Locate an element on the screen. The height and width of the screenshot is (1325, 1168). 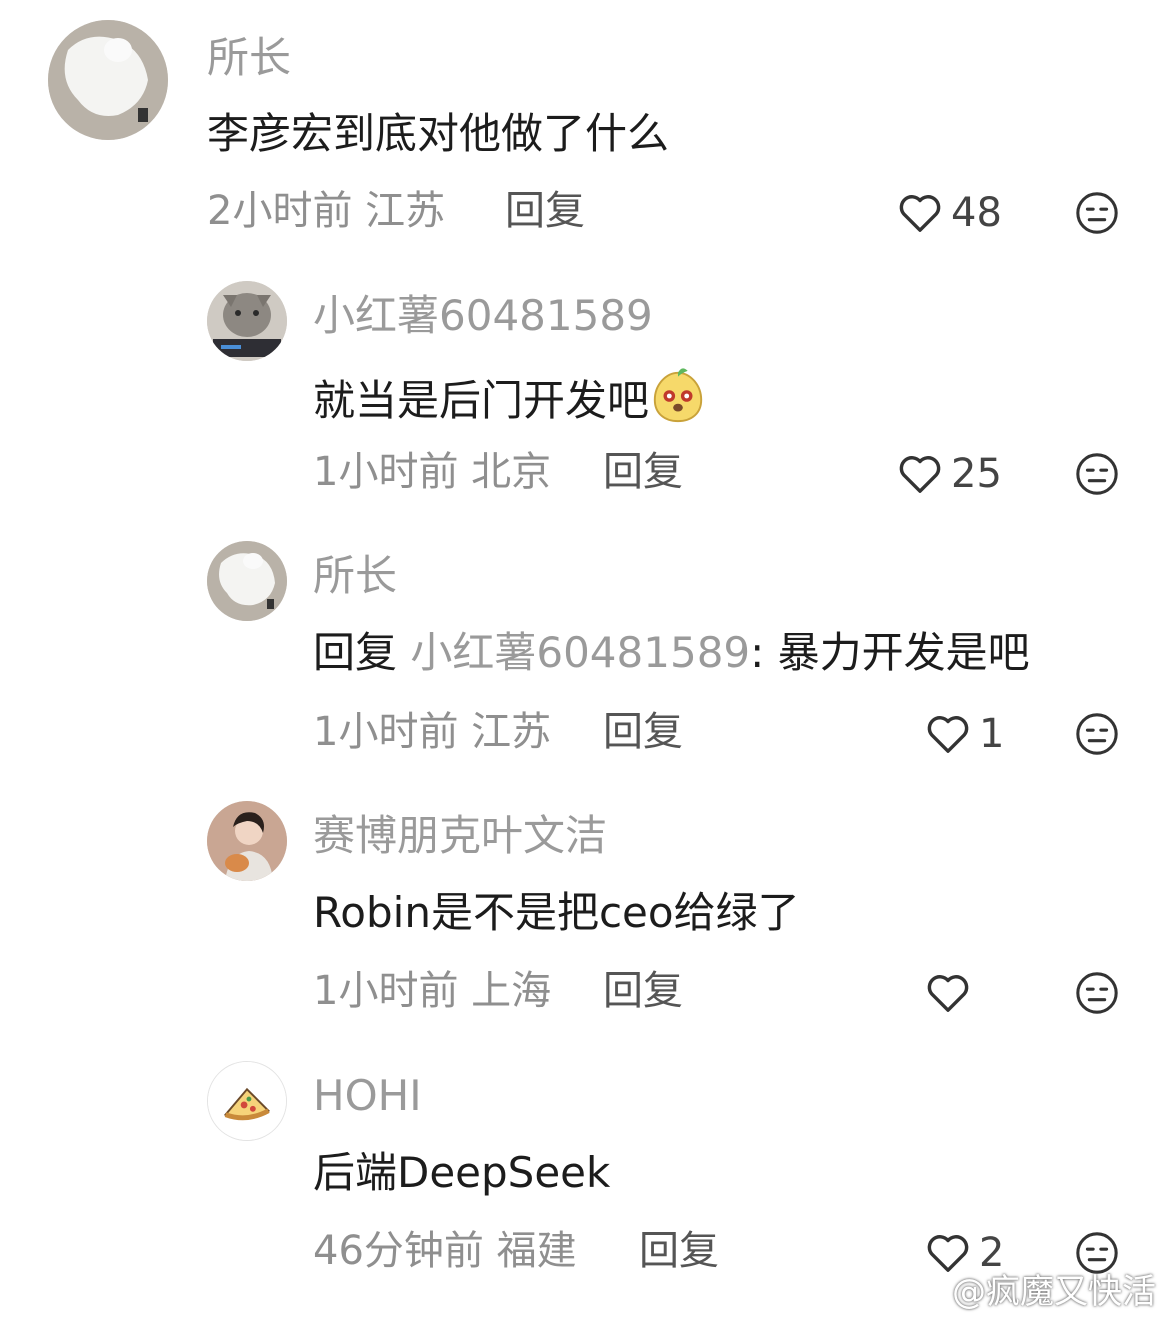
comment-text: 后端DeepSeek is located at coordinates (462, 1172).